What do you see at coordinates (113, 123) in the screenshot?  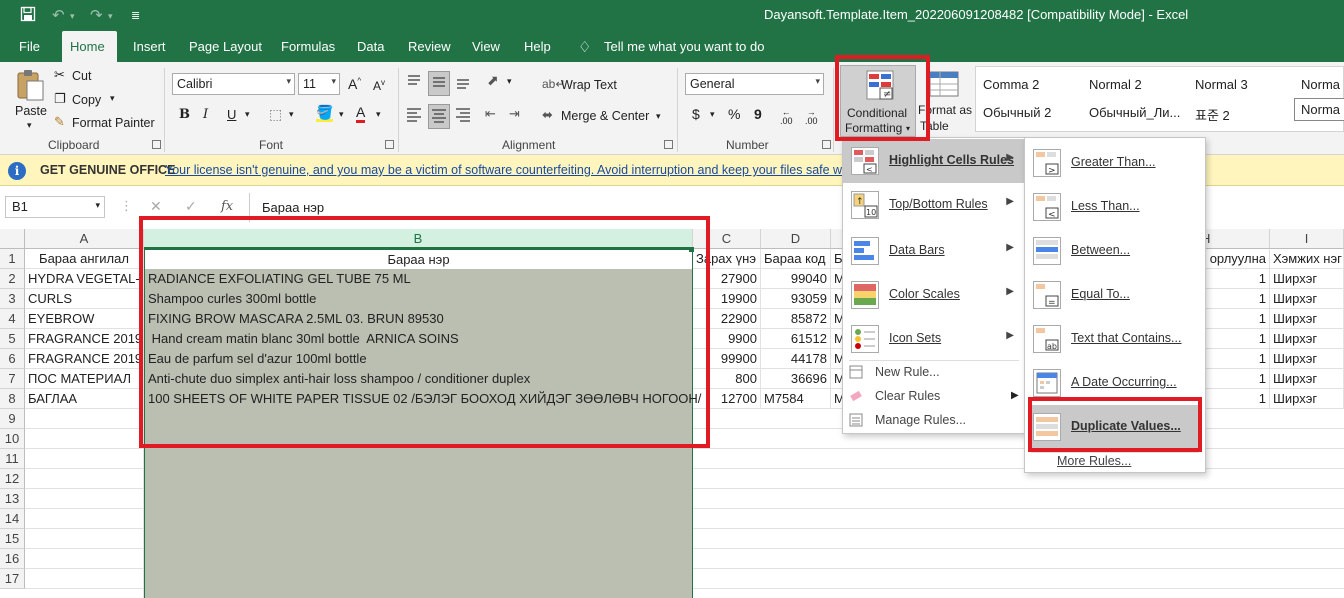 I see `format-painter-button: Format Painter` at bounding box center [113, 123].